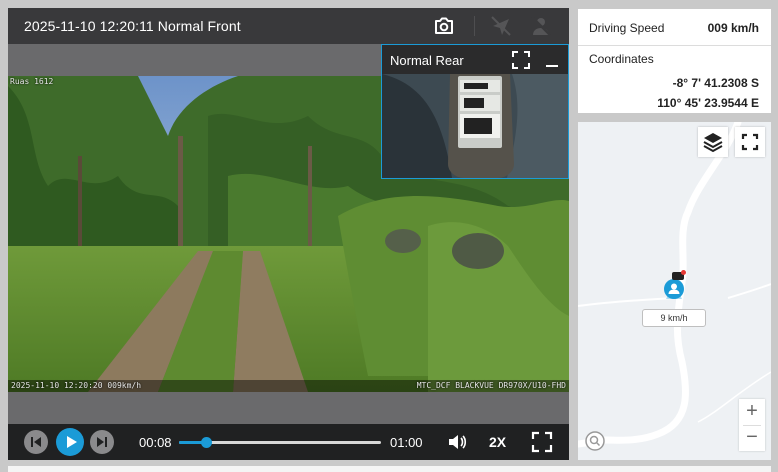  Describe the element at coordinates (444, 26) in the screenshot. I see `camera-icon` at that location.